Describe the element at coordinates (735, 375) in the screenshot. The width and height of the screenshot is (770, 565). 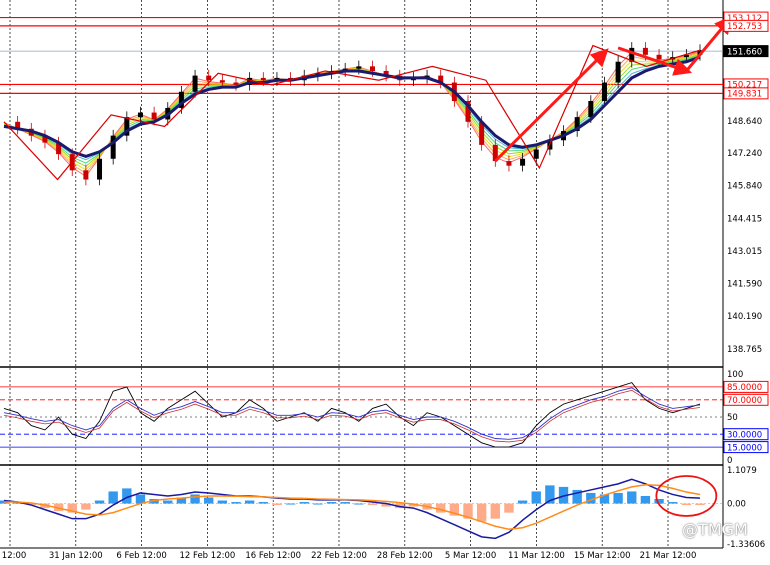
I see `osc-y-tick: 100` at that location.